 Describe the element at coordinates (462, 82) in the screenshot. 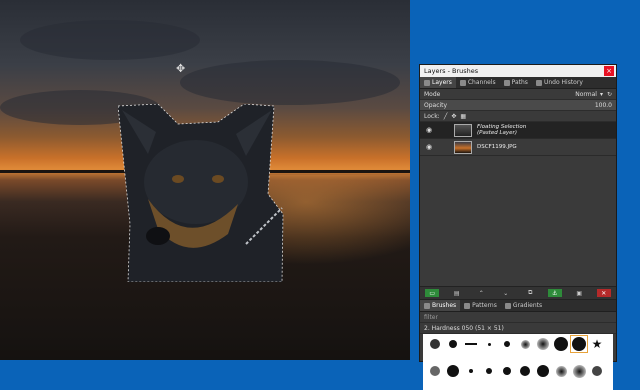

I see `channels-icon` at that location.